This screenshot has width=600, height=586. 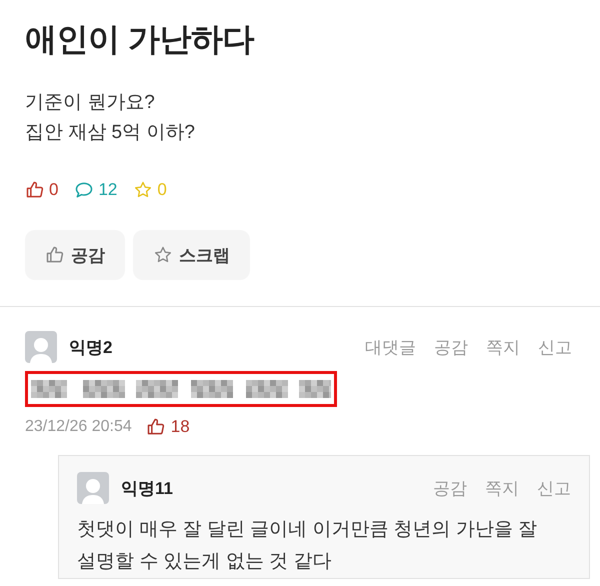 What do you see at coordinates (147, 489) in the screenshot?
I see `author-name: 익명11` at bounding box center [147, 489].